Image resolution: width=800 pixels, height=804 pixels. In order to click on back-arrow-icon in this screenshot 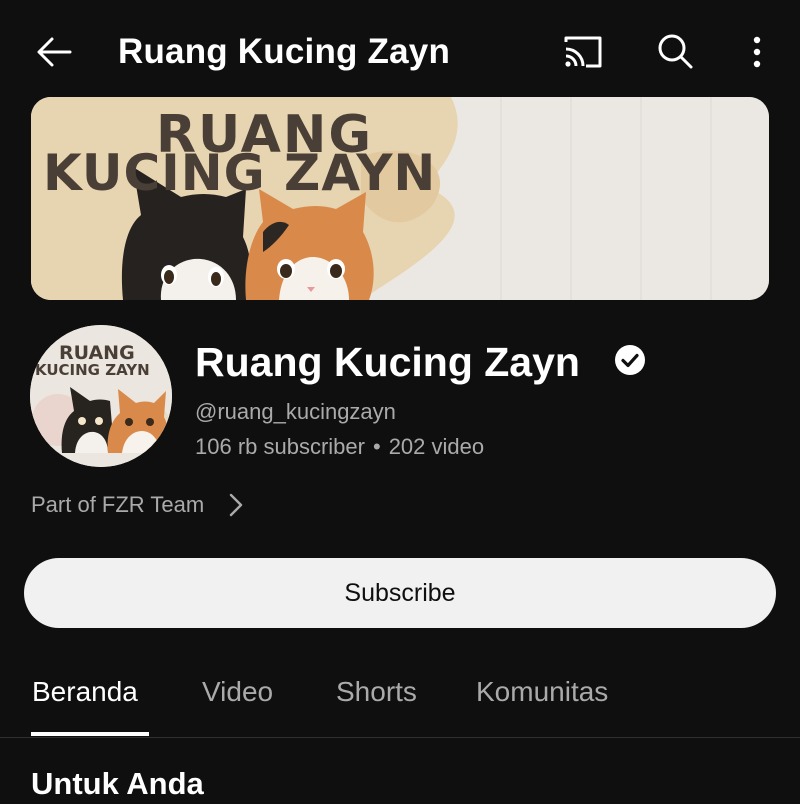, I will do `click(54, 52)`.